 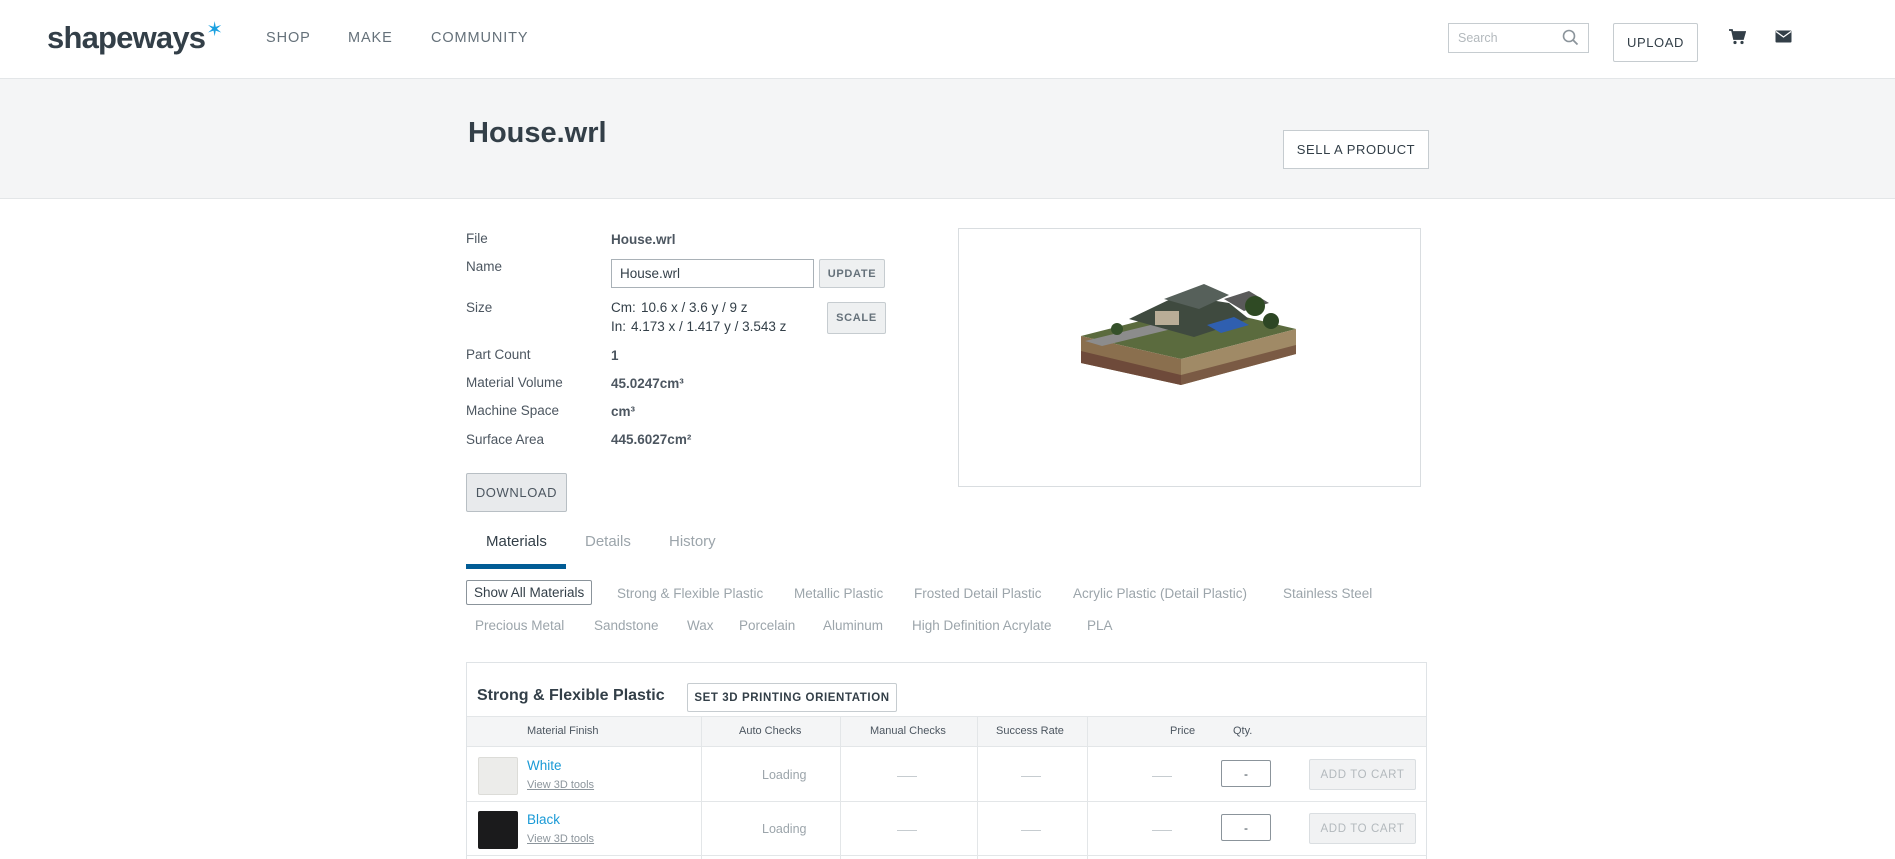 What do you see at coordinates (623, 307) in the screenshot?
I see `size-cm-prefix: Cm:` at bounding box center [623, 307].